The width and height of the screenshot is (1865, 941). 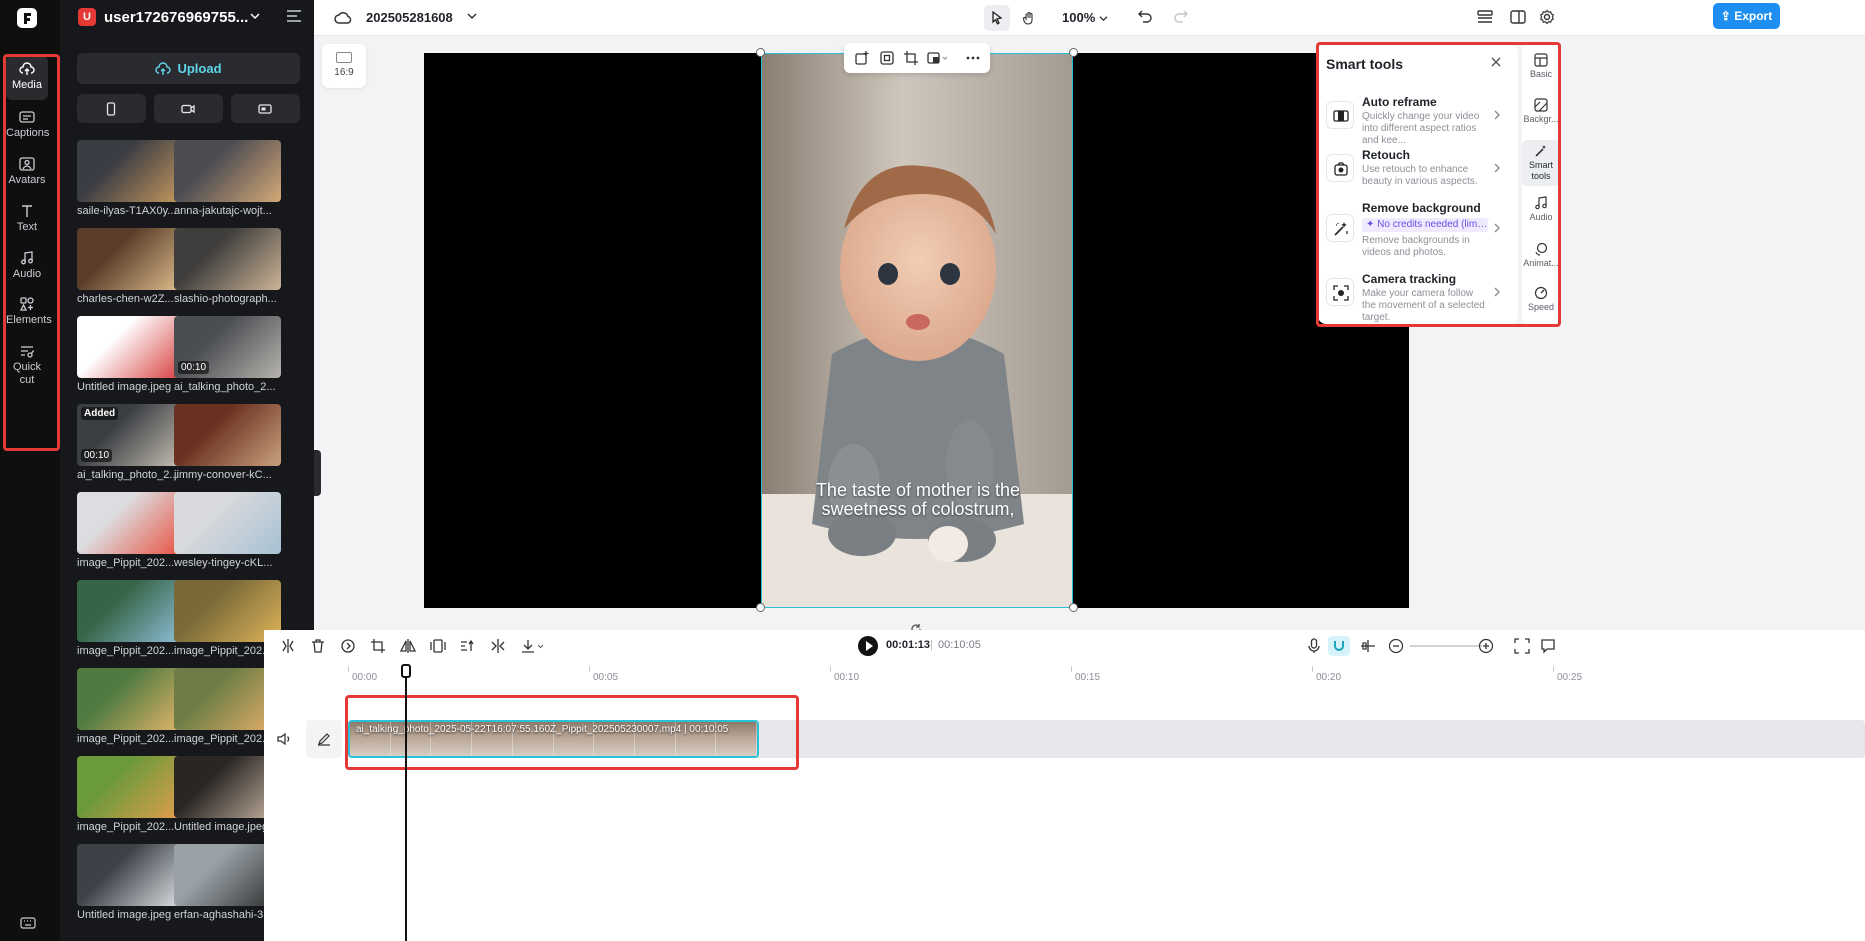 I want to click on app-logo, so click(x=27, y=18).